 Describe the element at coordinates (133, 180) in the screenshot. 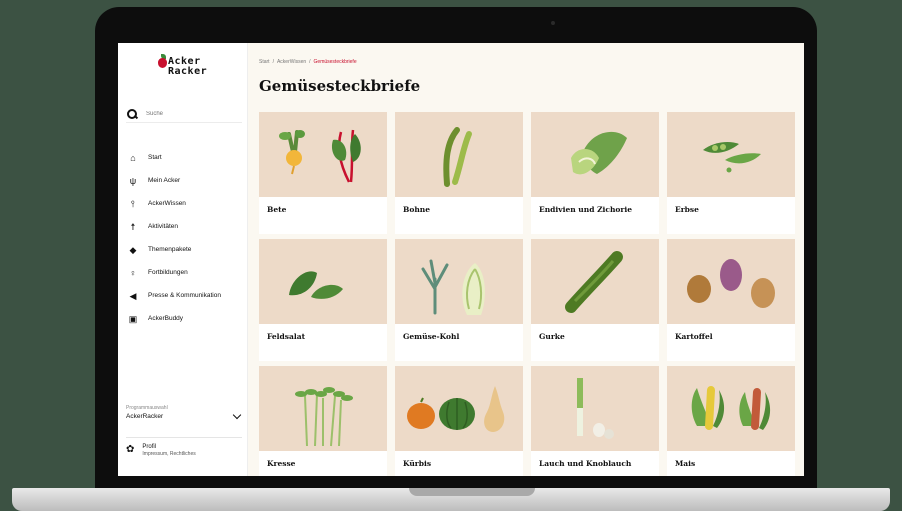

I see `sprout-icon: ψ` at that location.